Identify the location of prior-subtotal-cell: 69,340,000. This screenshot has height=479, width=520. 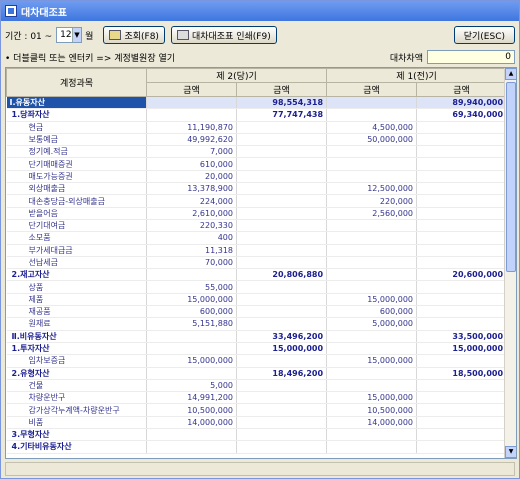
(462, 115).